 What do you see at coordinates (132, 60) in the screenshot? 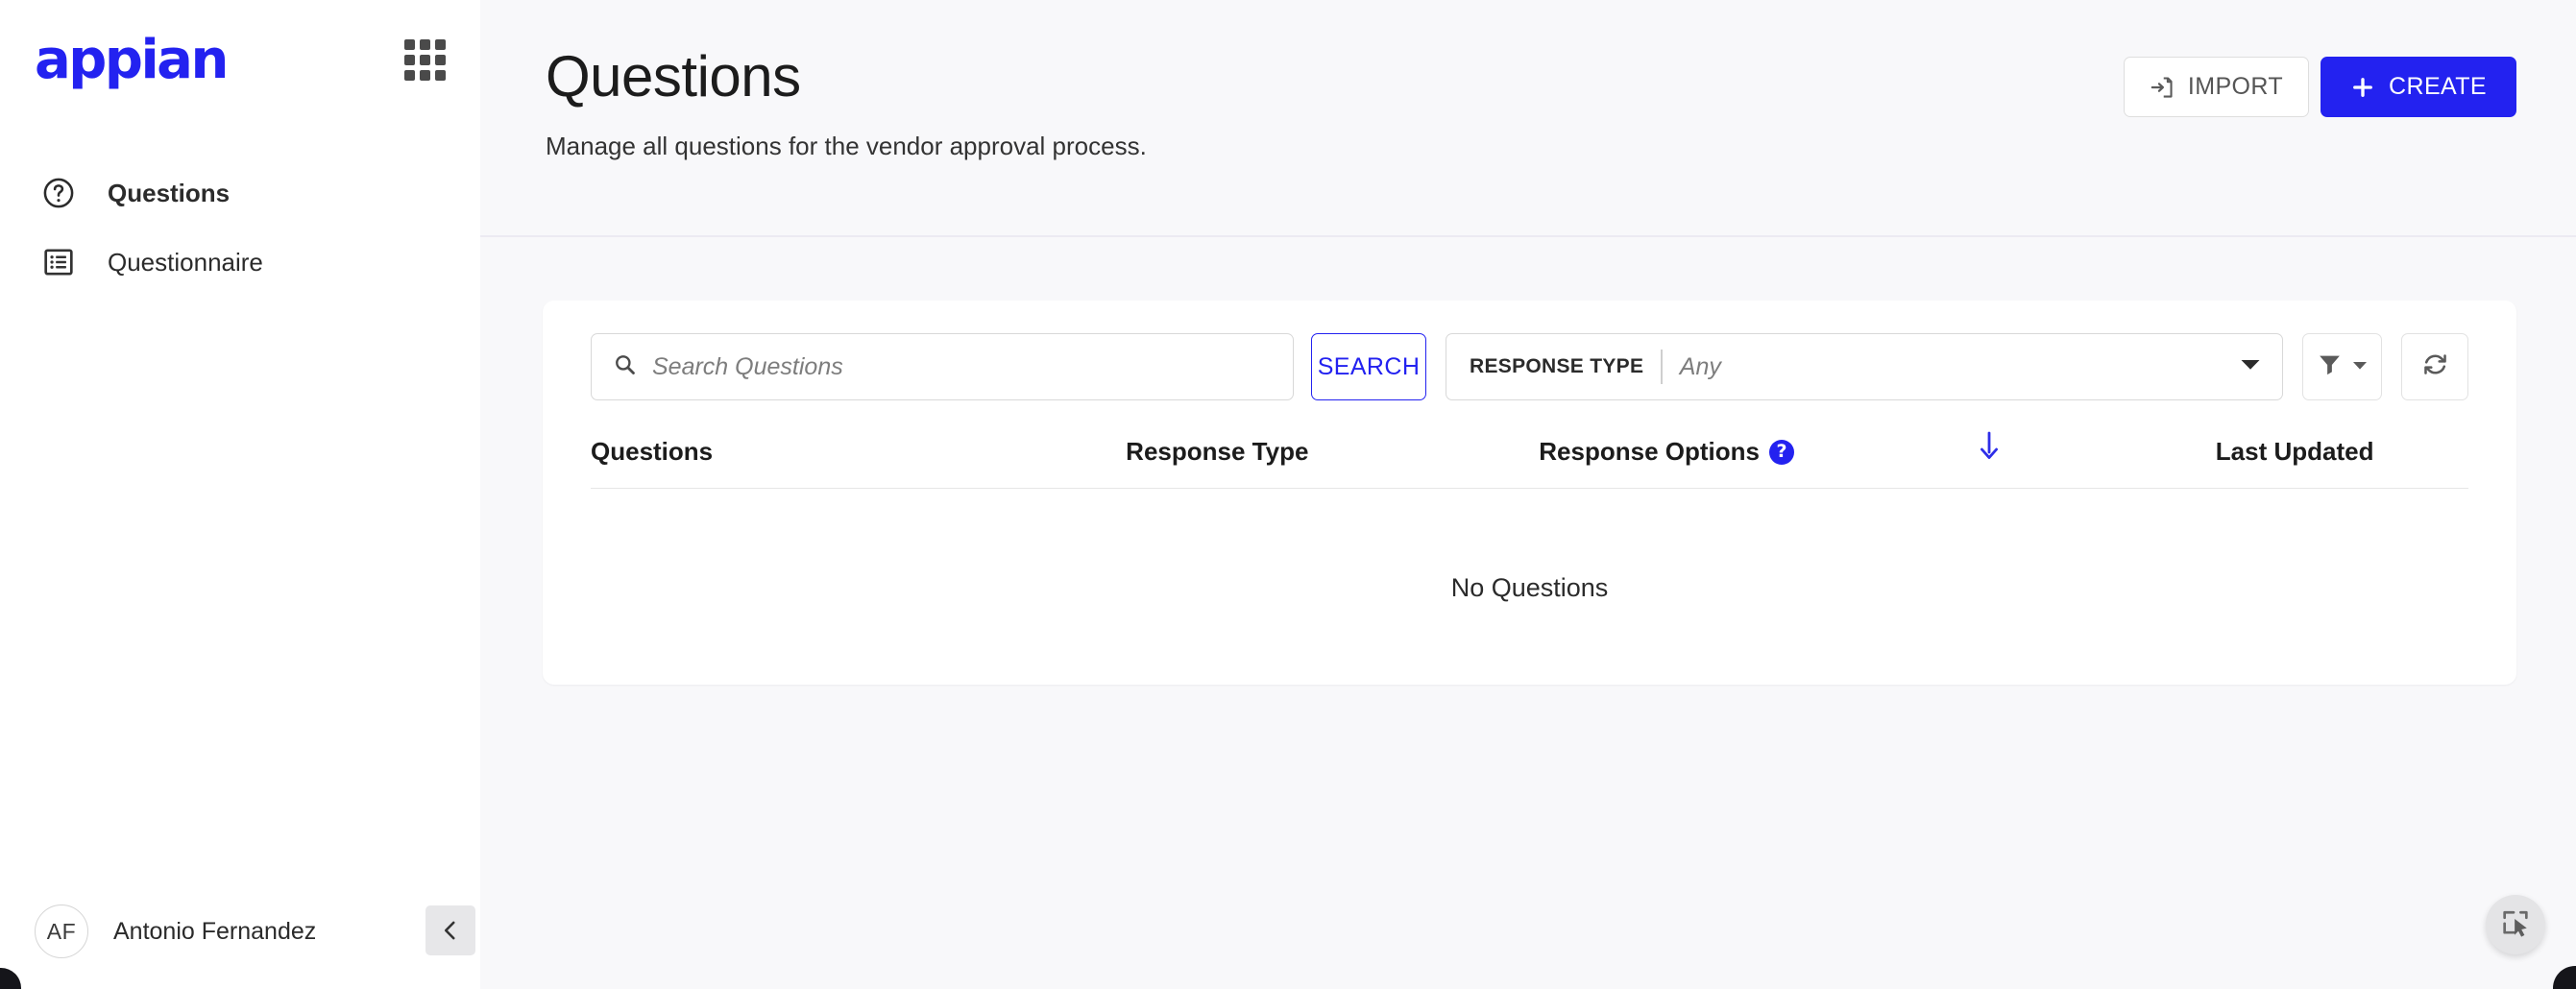
I see `appian-logo: appian` at bounding box center [132, 60].